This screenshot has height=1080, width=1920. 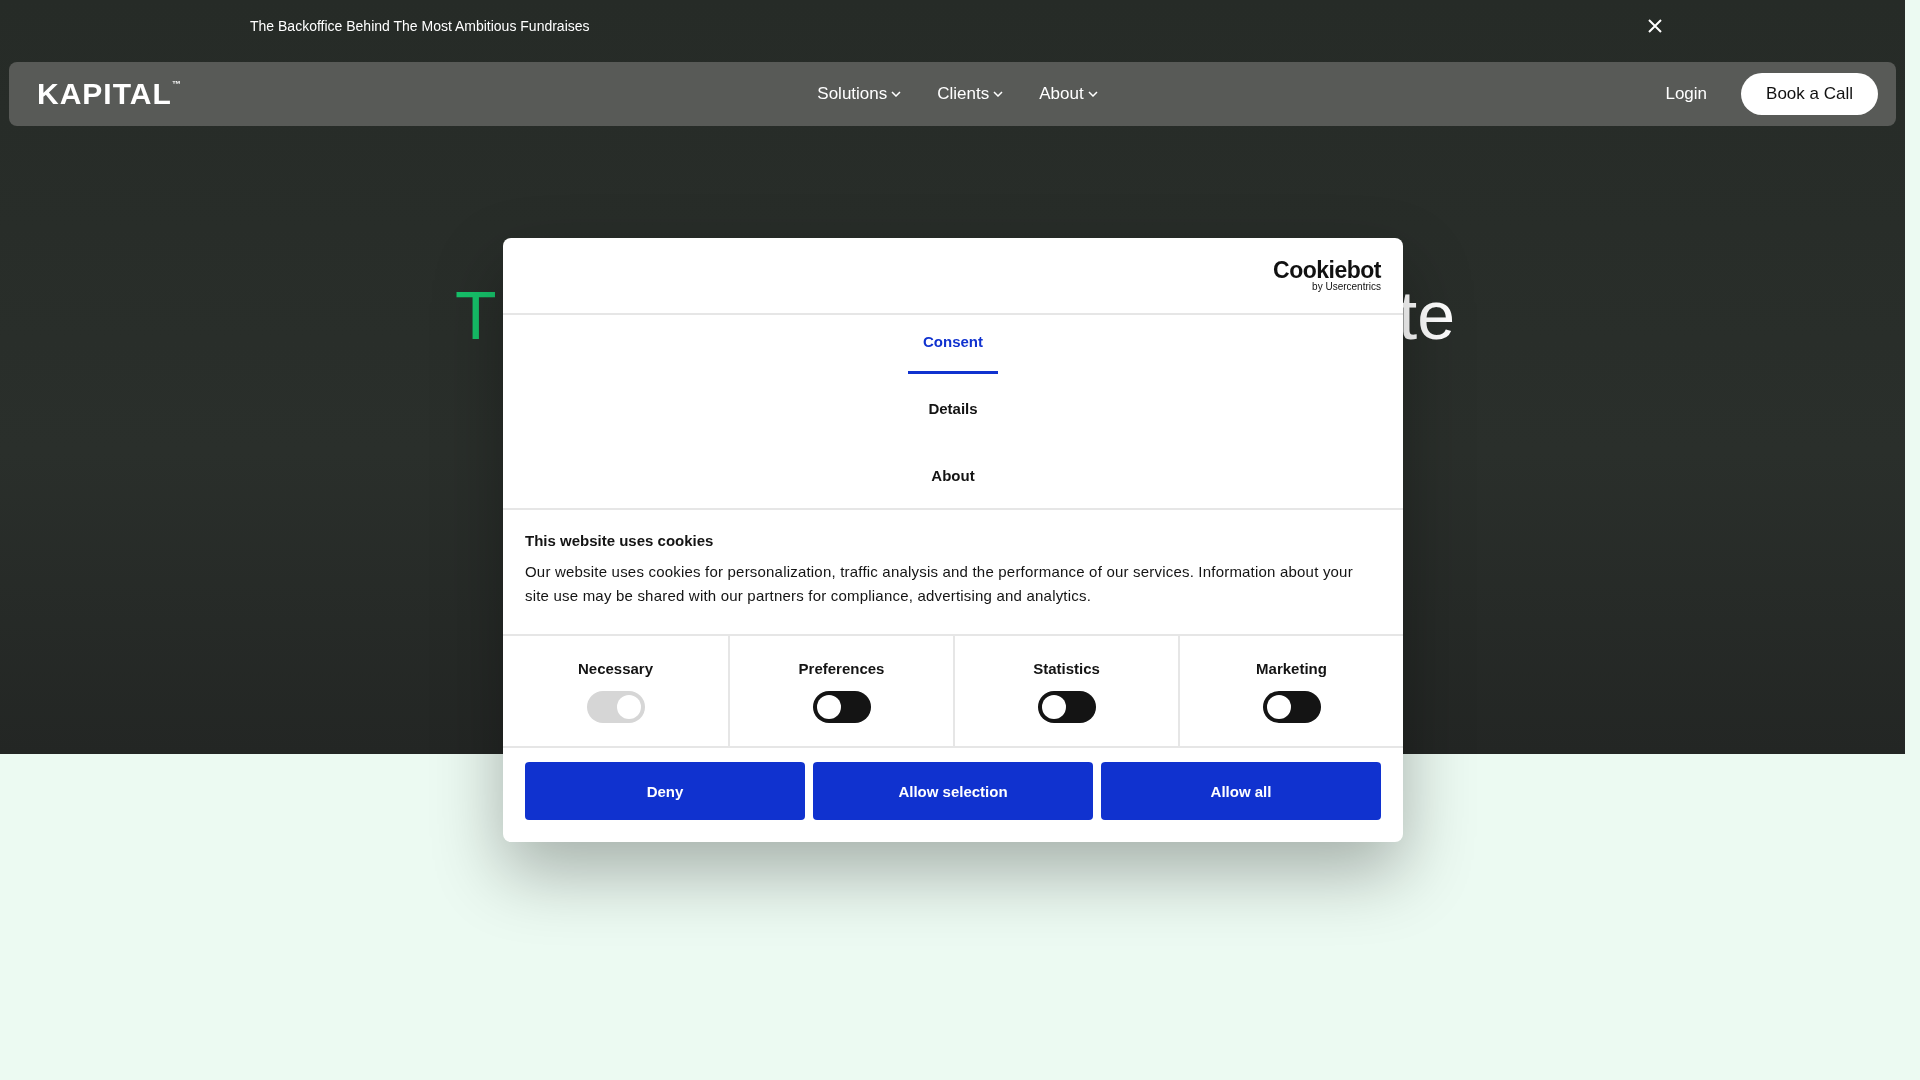 I want to click on toggle-label: Necessary, so click(x=615, y=668).